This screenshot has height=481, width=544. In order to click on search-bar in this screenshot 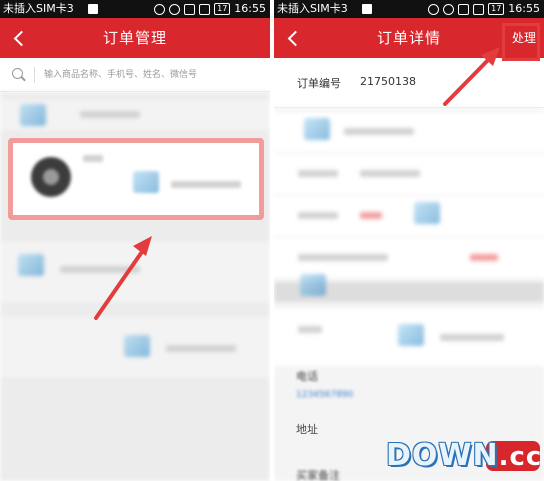, I will do `click(135, 75)`.